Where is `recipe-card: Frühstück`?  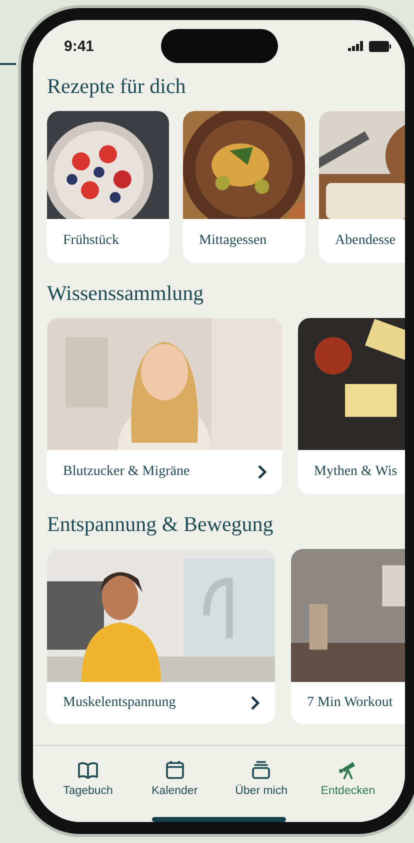 recipe-card: Frühstück is located at coordinates (108, 187).